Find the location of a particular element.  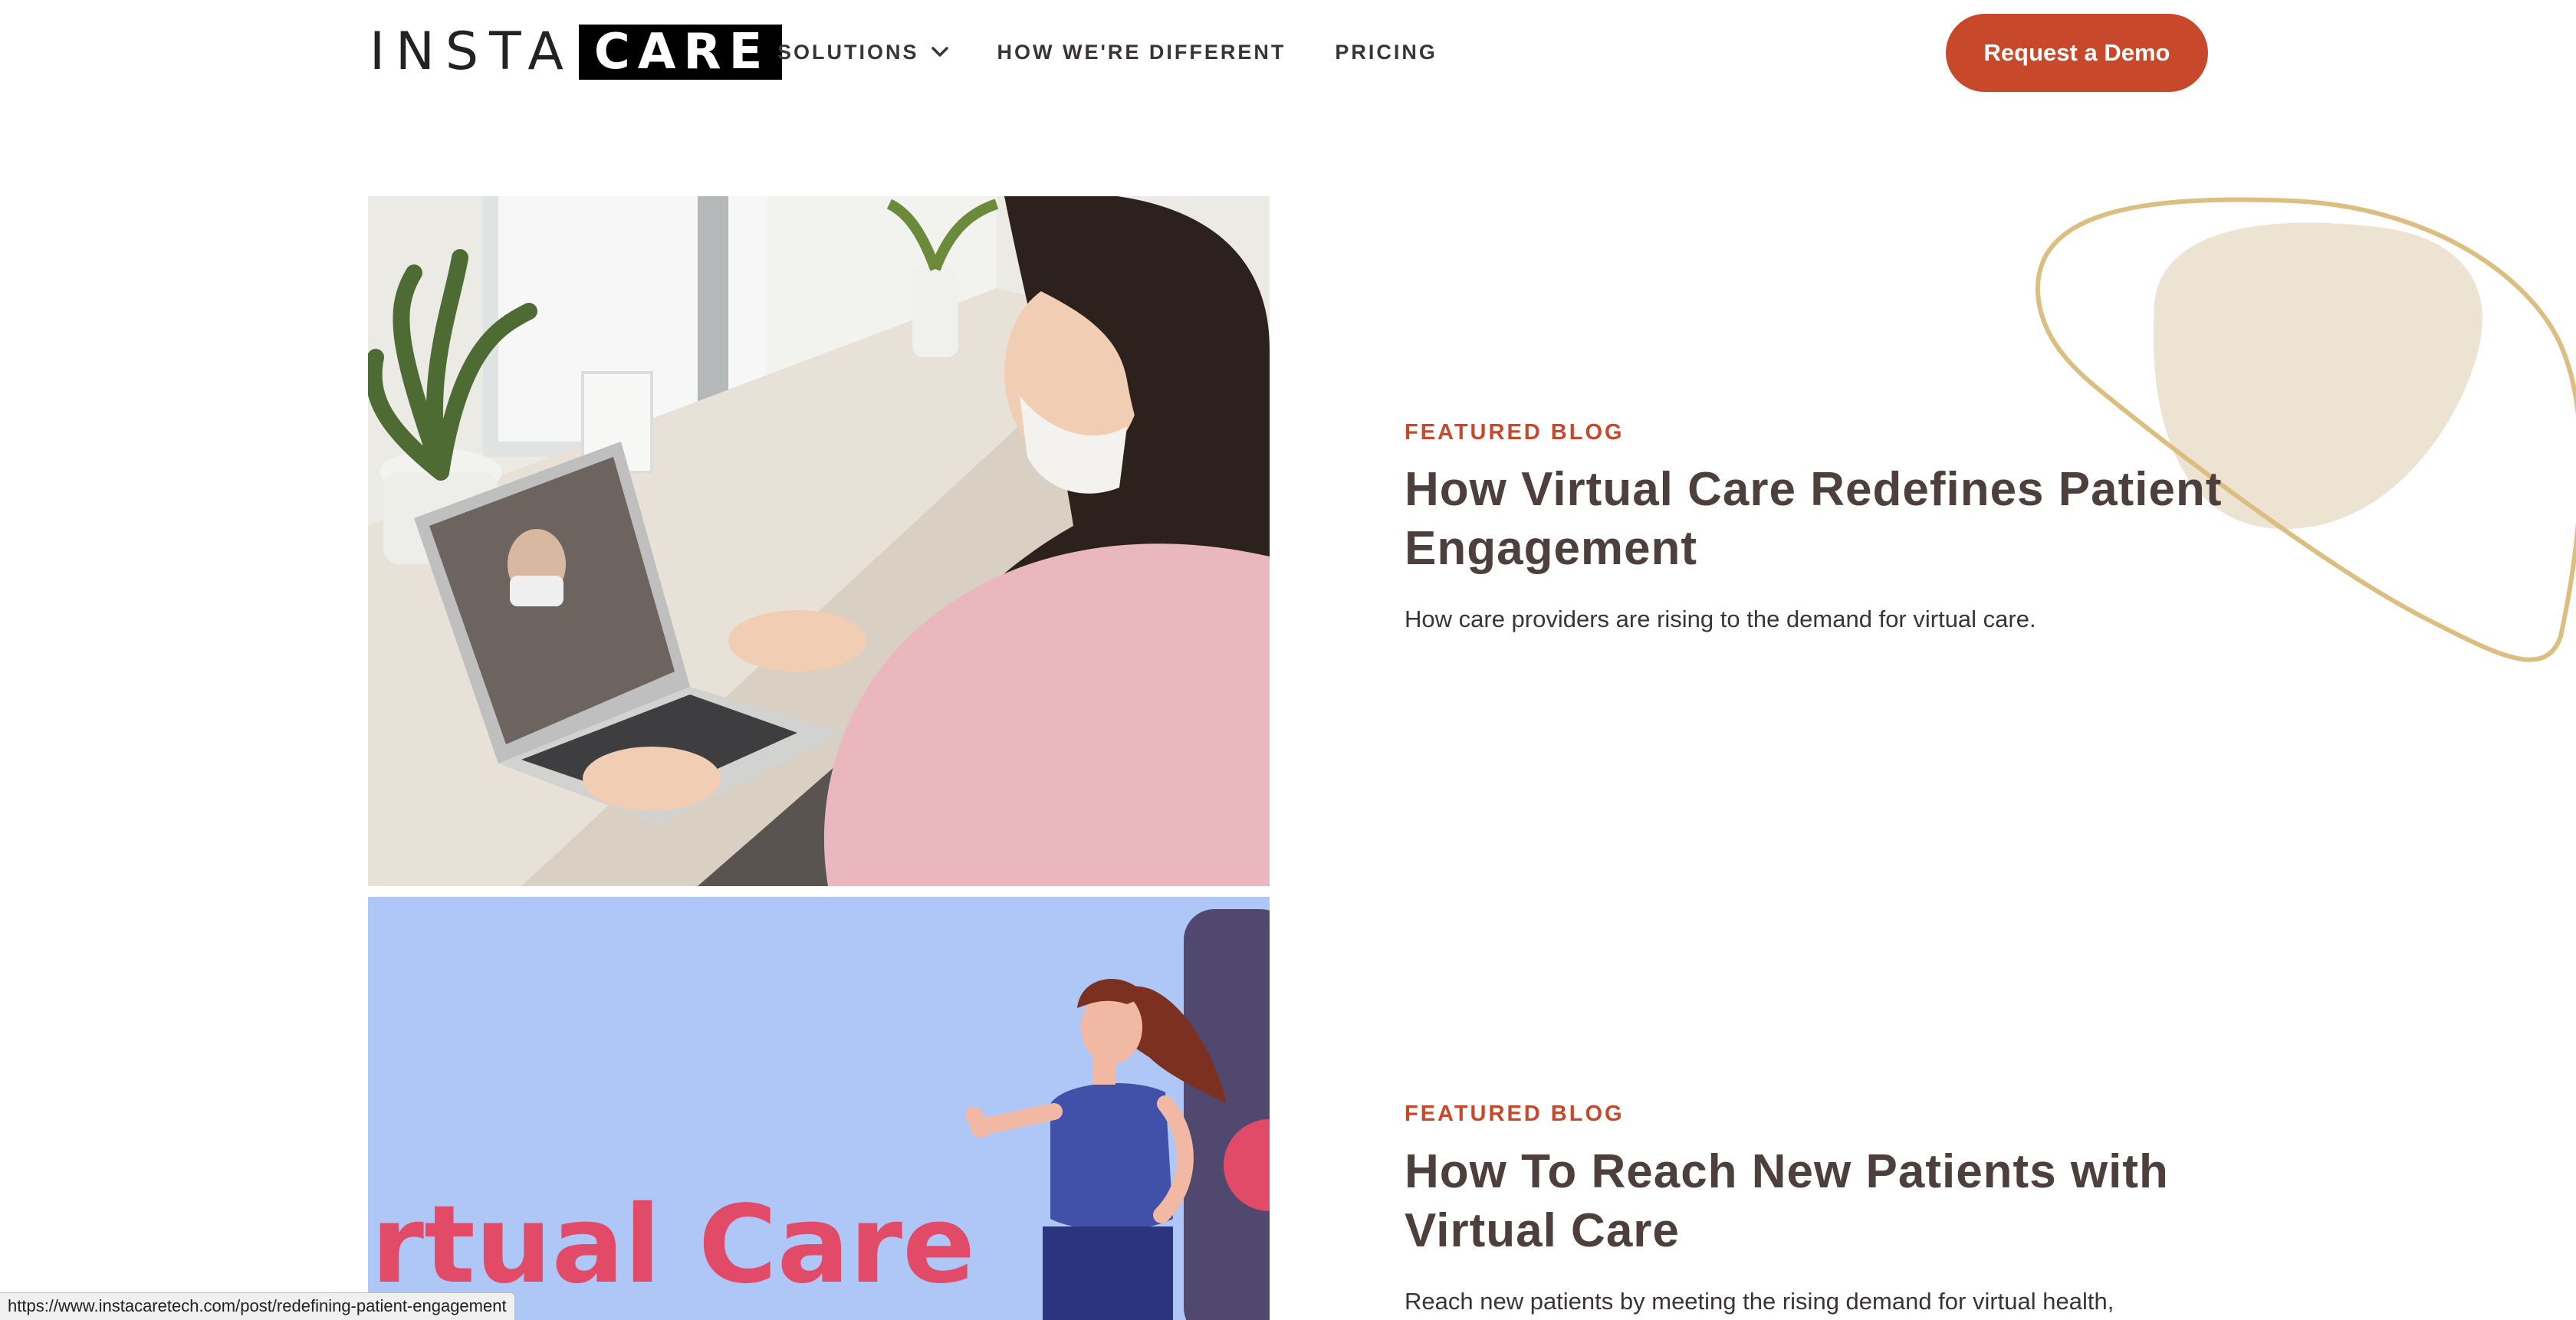

decorative-blob is located at coordinates (2306, 429).